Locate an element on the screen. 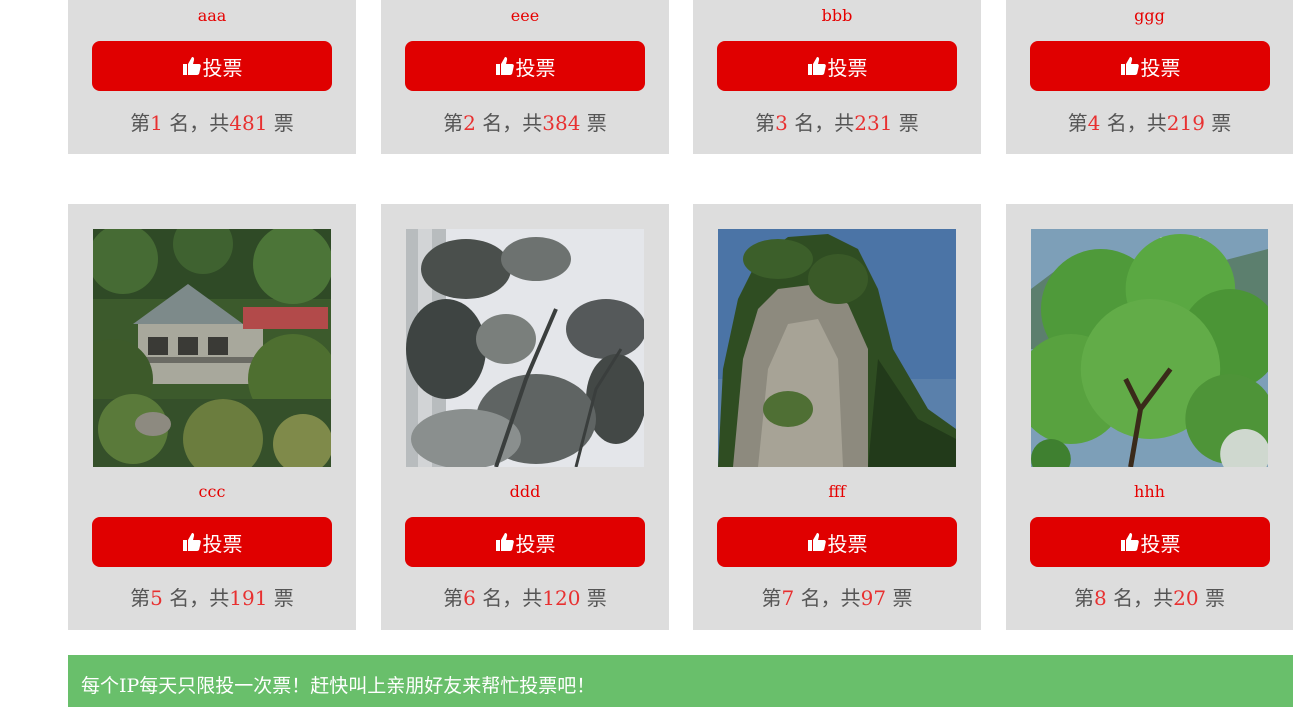  vote-count: 219 is located at coordinates (1185, 123).